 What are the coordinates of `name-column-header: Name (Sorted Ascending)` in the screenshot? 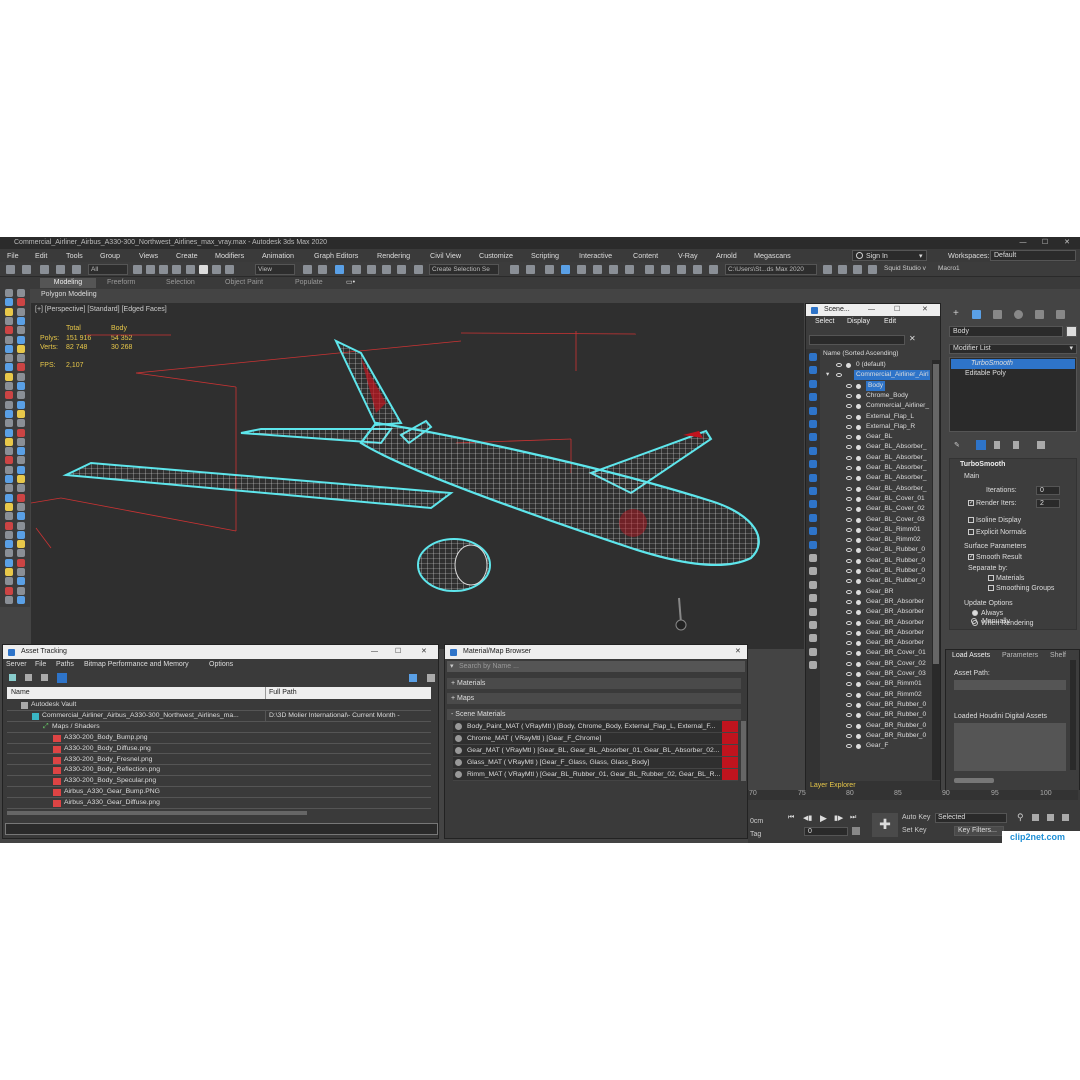 It's located at (861, 353).